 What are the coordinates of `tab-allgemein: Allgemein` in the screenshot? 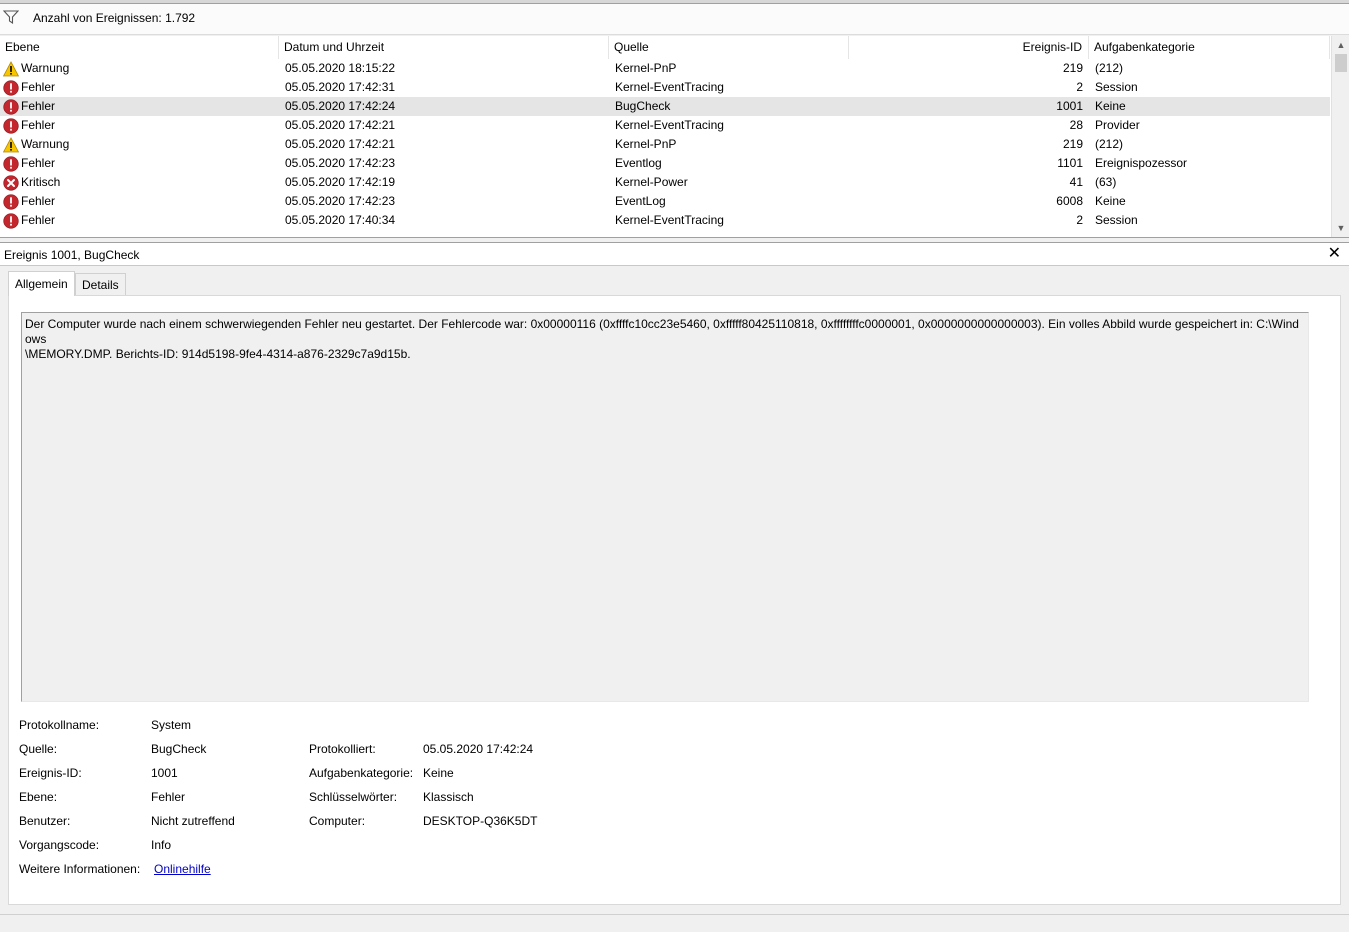 It's located at (41, 283).